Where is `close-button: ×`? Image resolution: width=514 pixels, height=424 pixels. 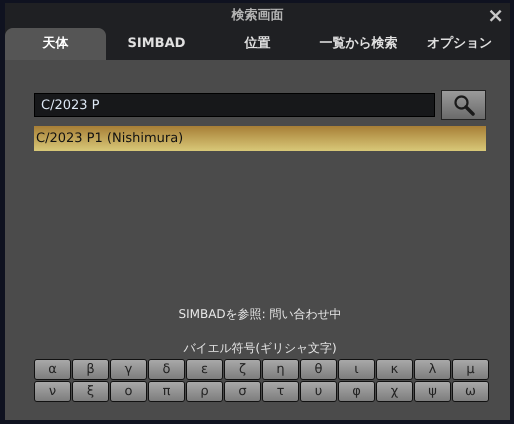
close-button: × is located at coordinates (495, 15).